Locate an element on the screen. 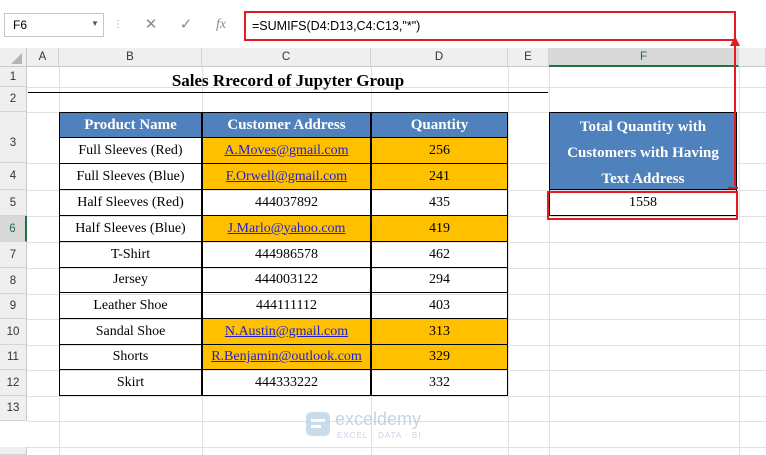 The image size is (766, 455). row-header-2: 2 is located at coordinates (13, 99).